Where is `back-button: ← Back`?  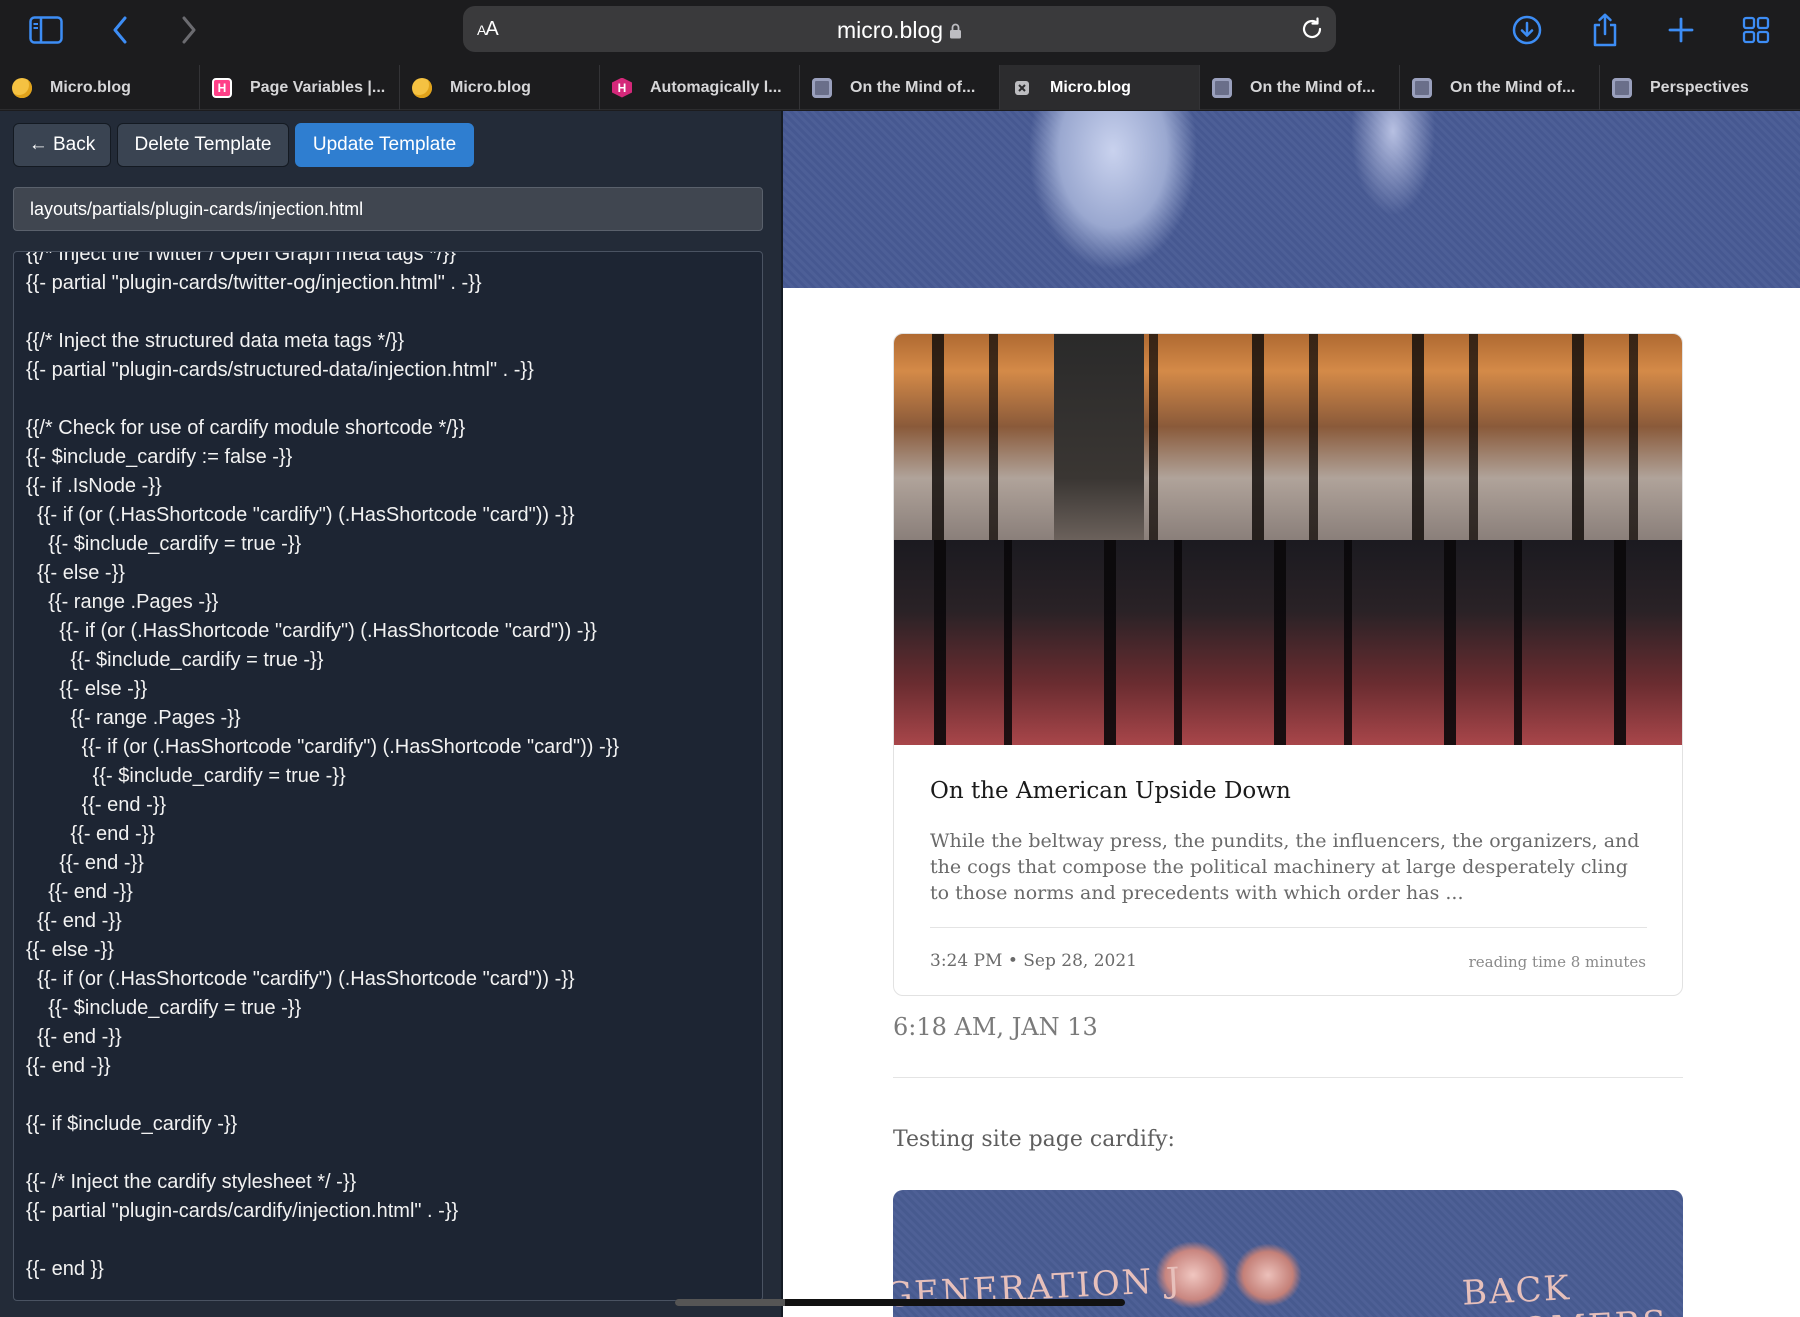 back-button: ← Back is located at coordinates (62, 145).